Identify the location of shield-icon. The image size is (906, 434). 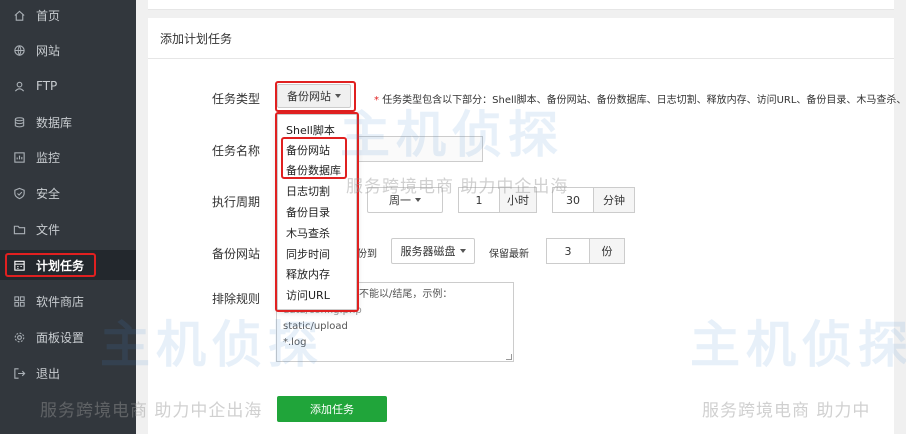
(19, 193).